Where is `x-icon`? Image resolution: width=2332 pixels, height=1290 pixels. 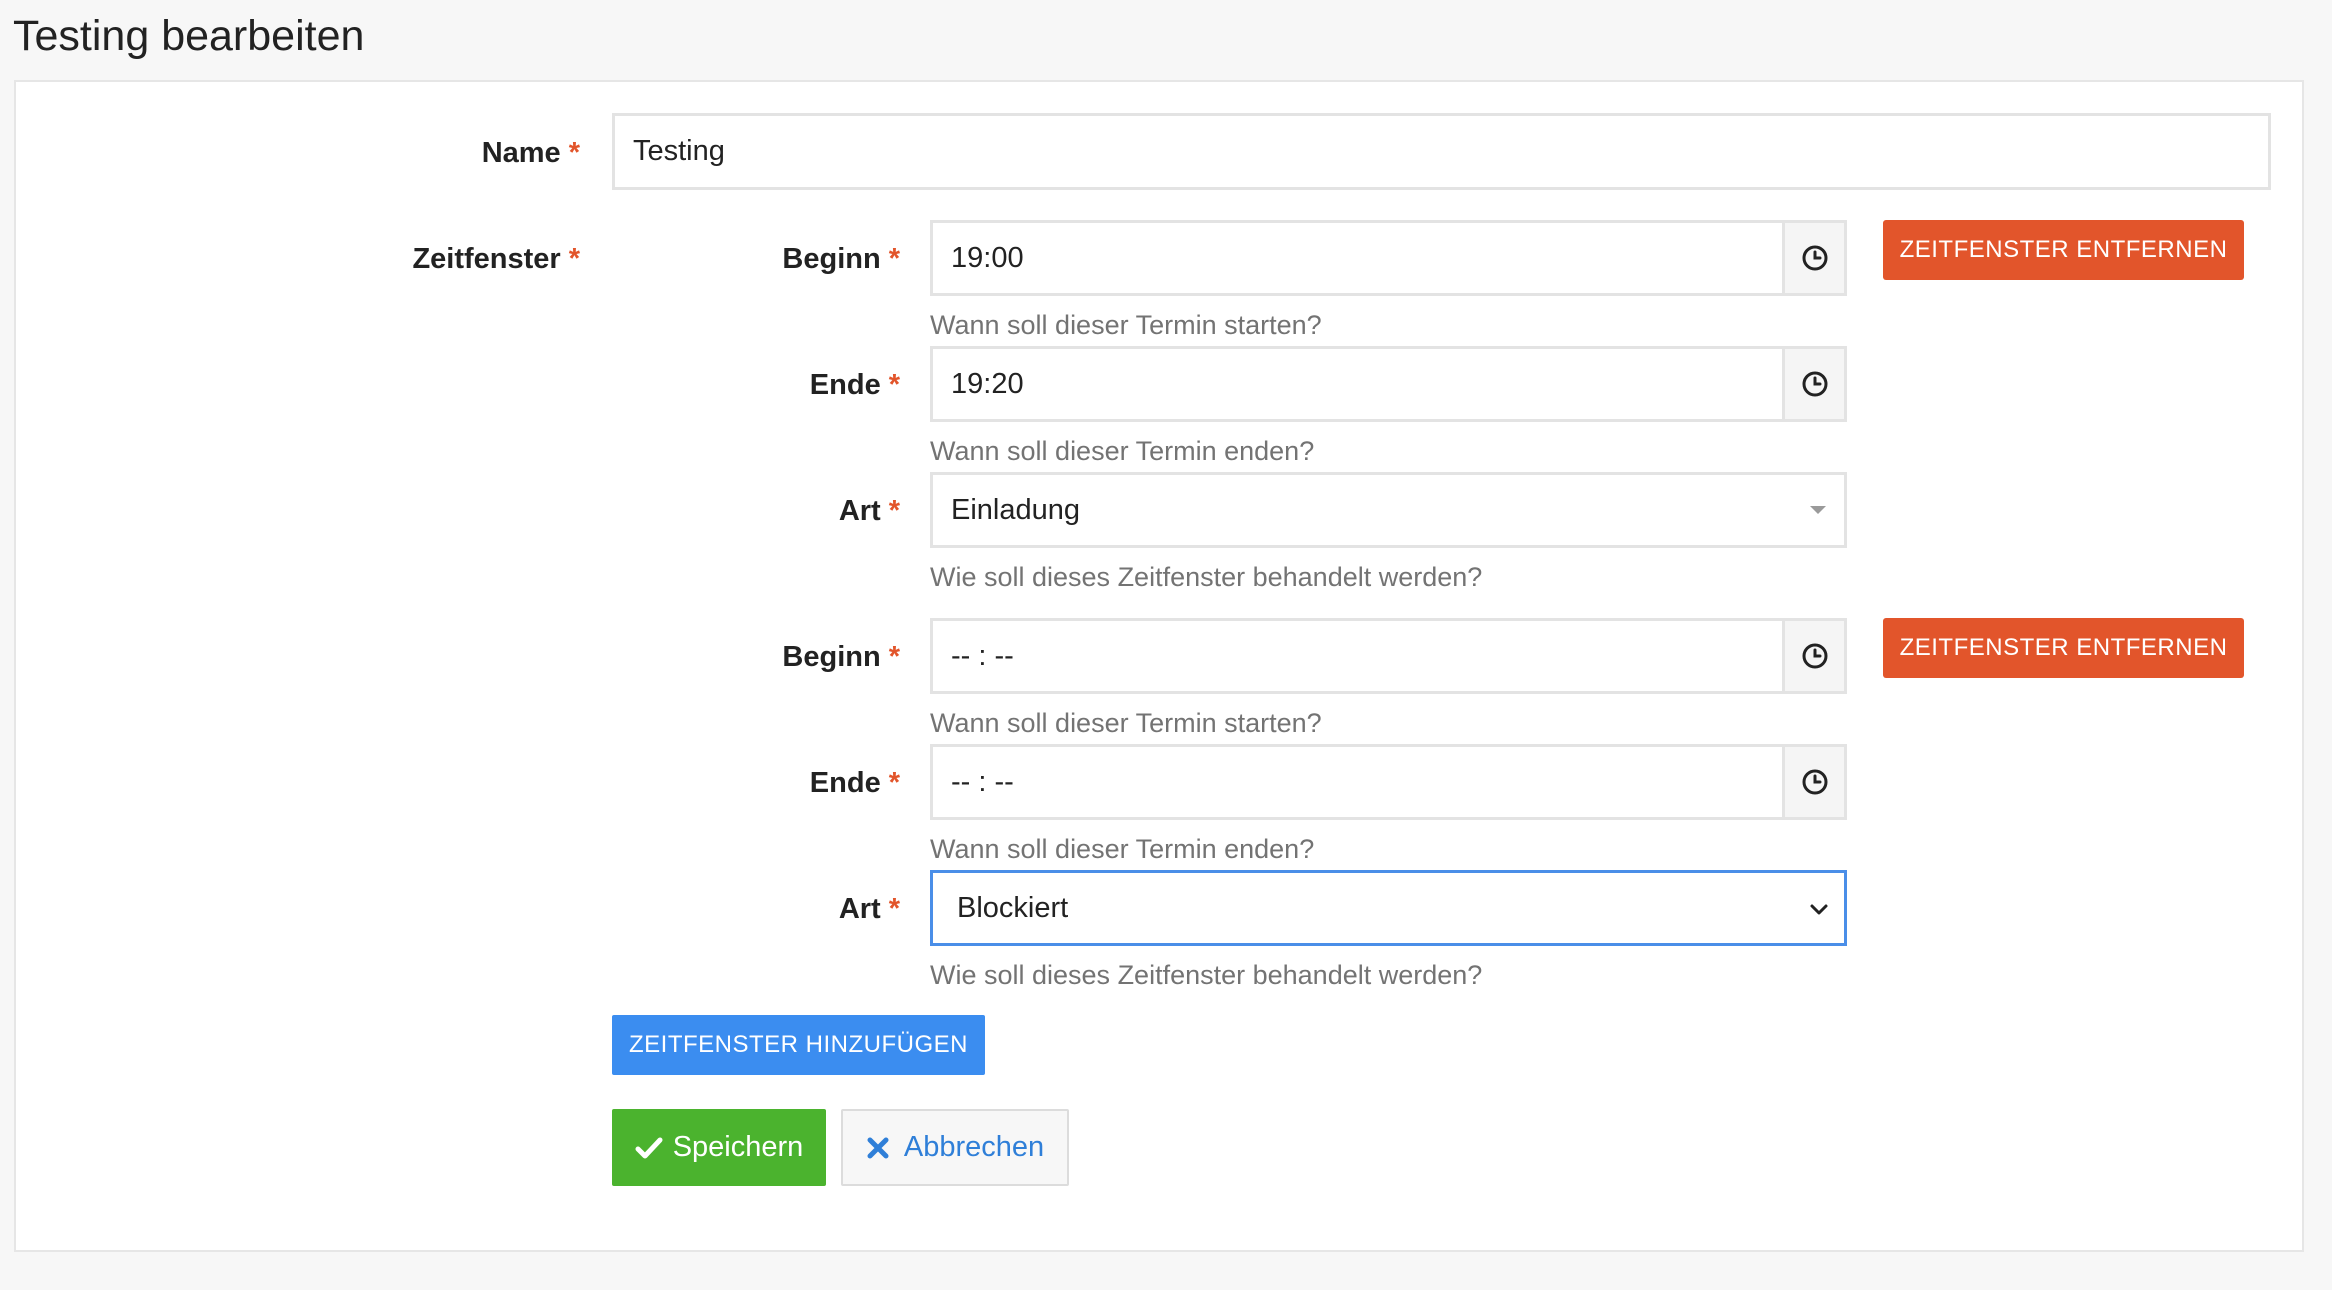 x-icon is located at coordinates (878, 1147).